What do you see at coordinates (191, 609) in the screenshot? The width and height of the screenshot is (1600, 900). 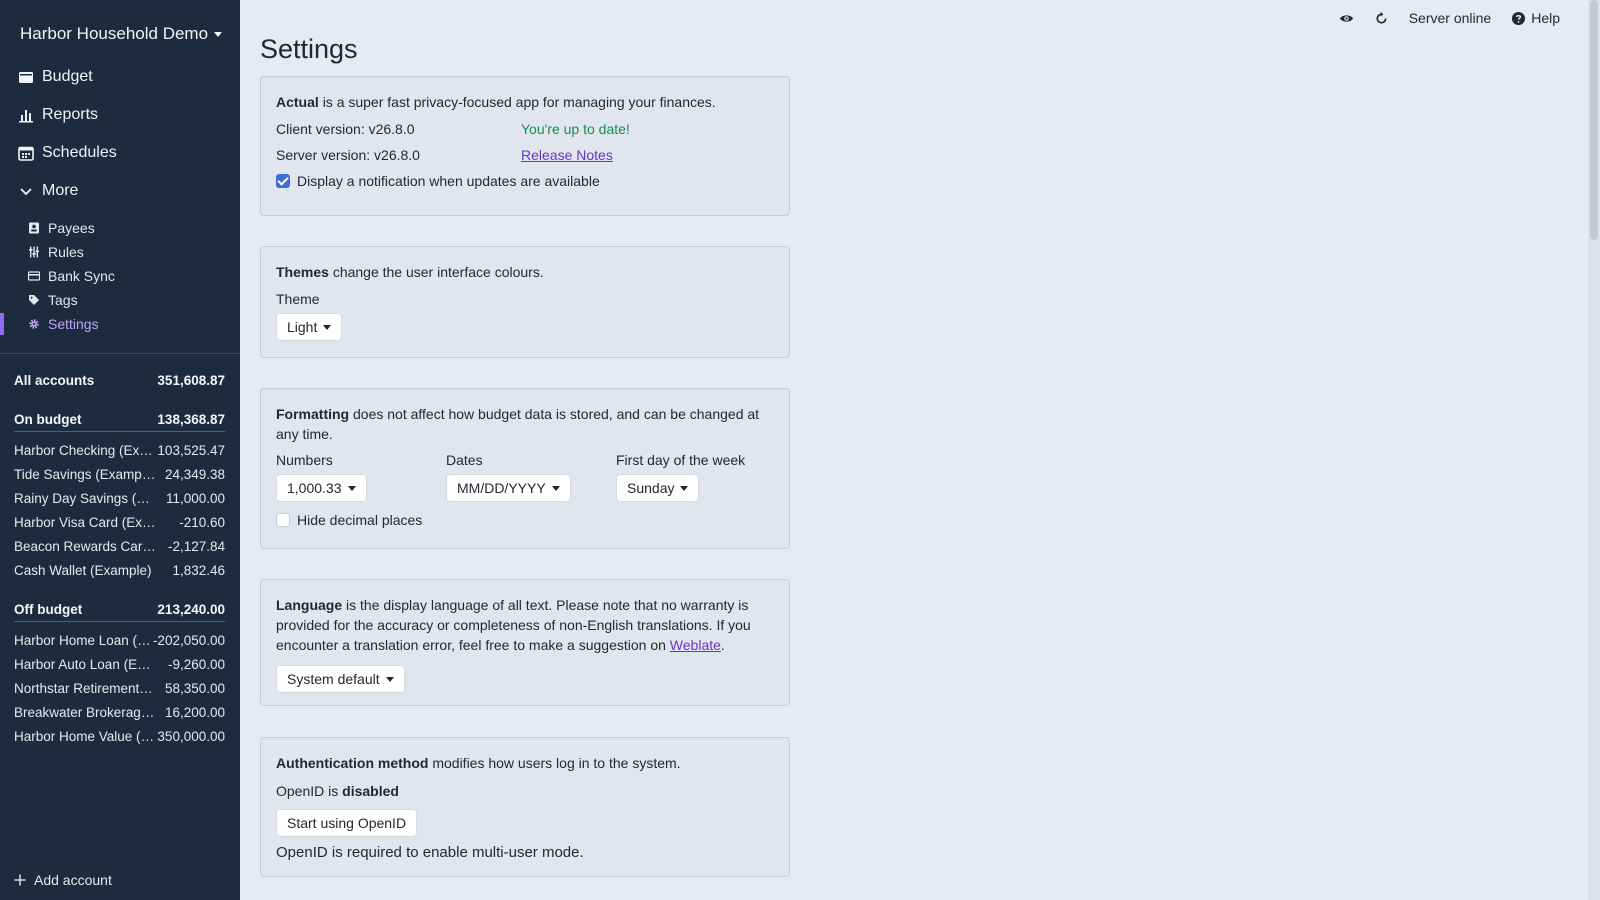 I see `account-balance: 213,240.00` at bounding box center [191, 609].